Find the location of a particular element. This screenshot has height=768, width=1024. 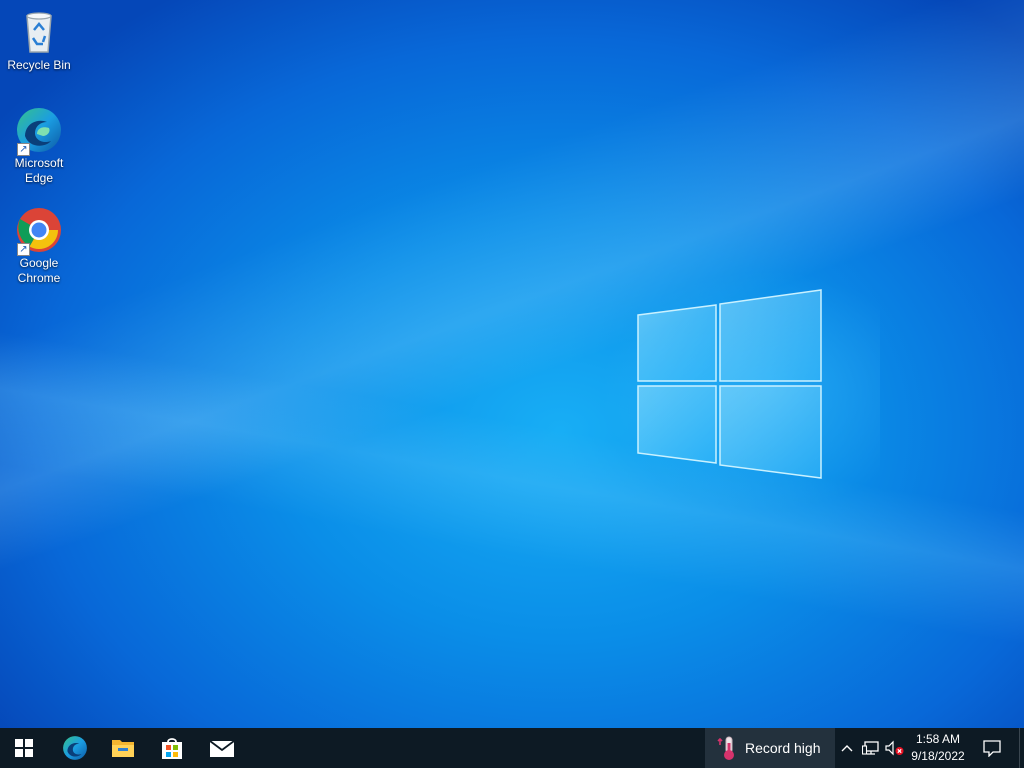

taskbar-file-explorer-button is located at coordinates (123, 748).